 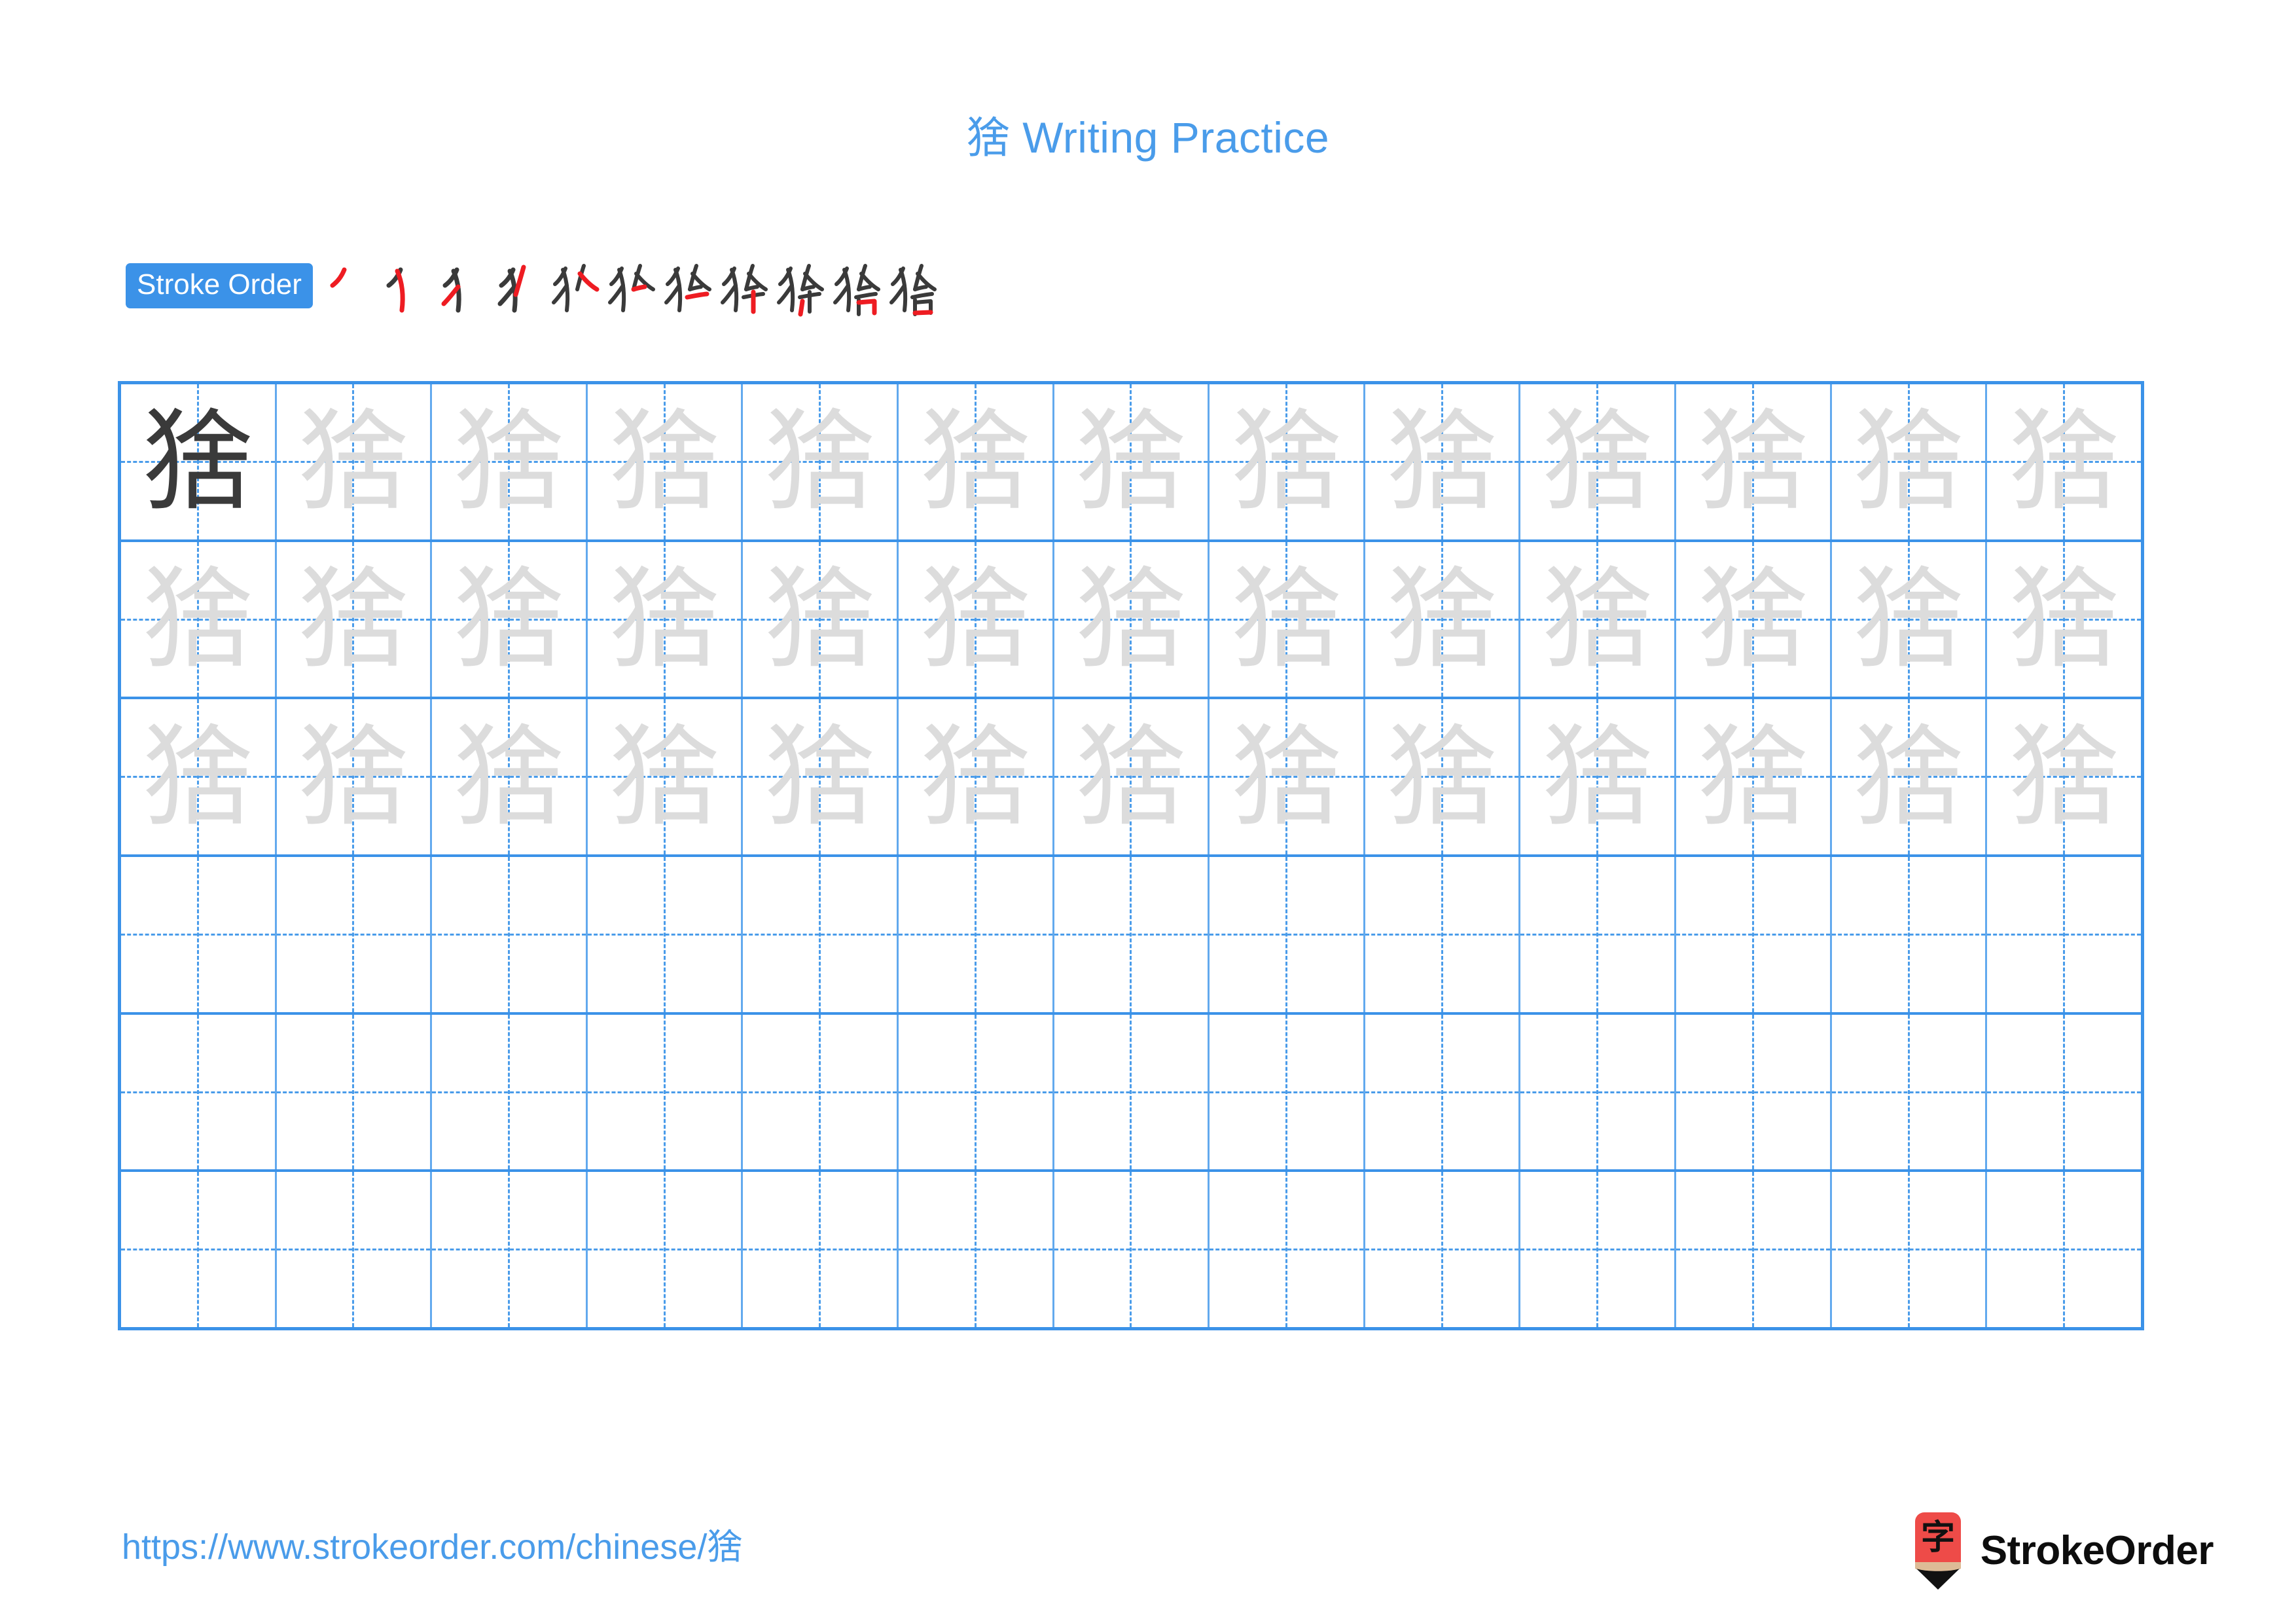 I want to click on stroke-order-section: Stroke Order, so click(x=533, y=285).